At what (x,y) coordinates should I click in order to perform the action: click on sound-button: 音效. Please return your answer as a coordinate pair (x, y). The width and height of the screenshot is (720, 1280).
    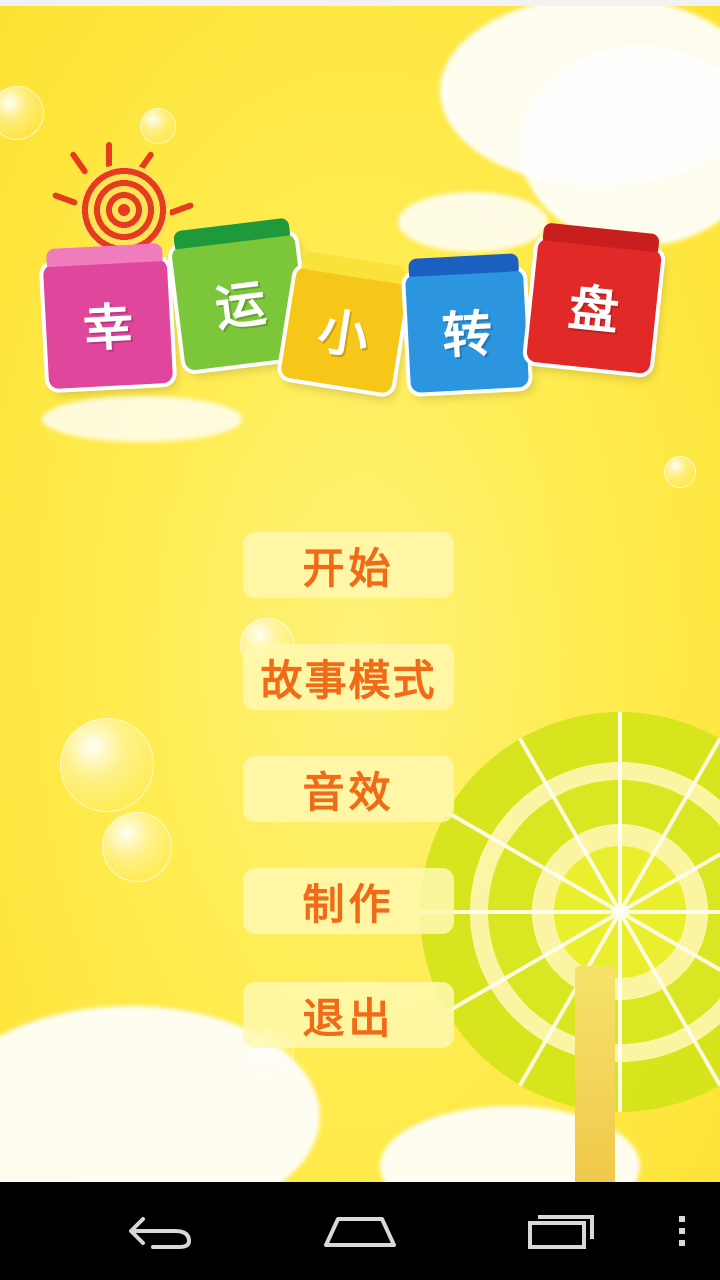
    Looking at the image, I should click on (348, 789).